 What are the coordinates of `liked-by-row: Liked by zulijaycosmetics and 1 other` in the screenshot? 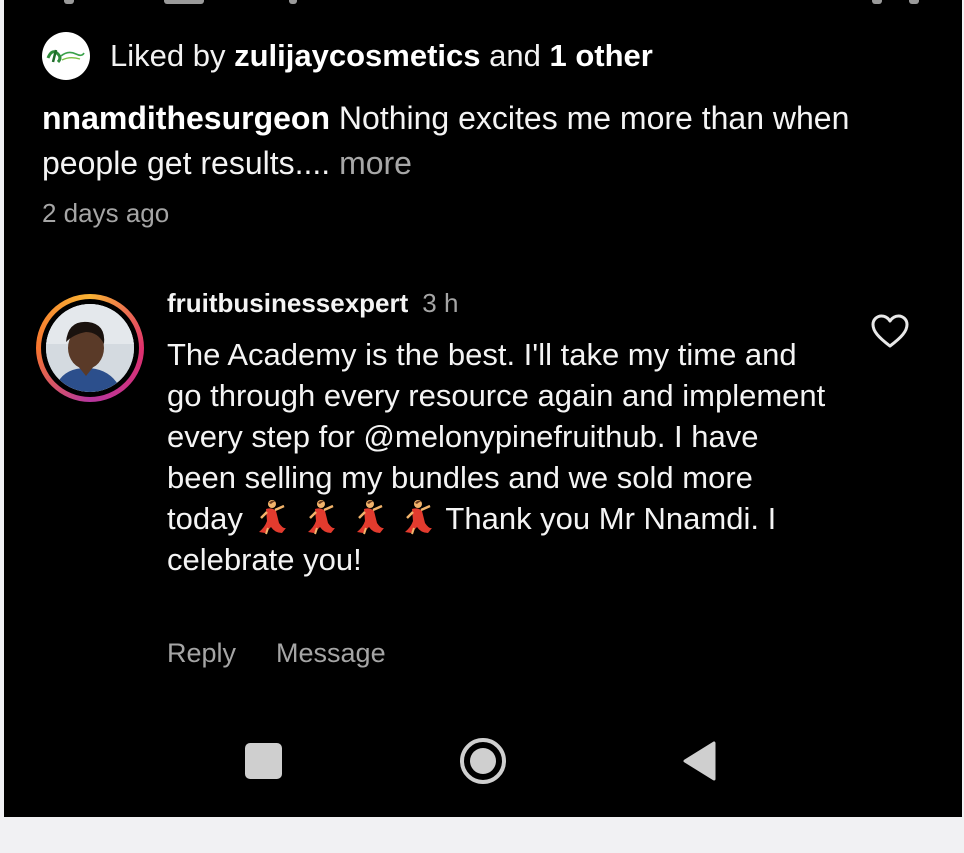 It's located at (347, 56).